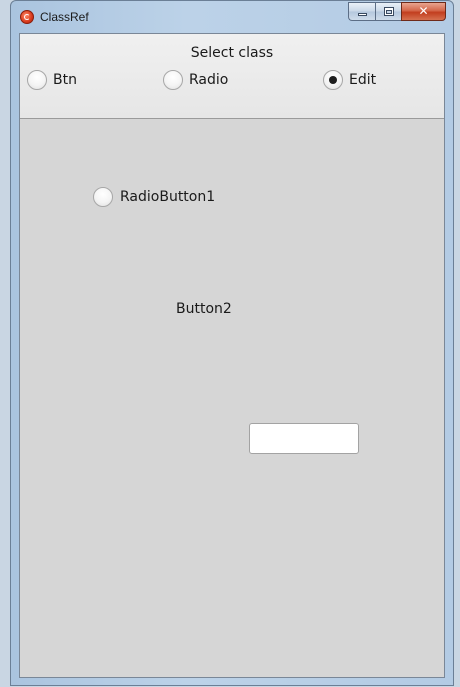 Image resolution: width=460 pixels, height=687 pixels. I want to click on edit-field, so click(304, 438).